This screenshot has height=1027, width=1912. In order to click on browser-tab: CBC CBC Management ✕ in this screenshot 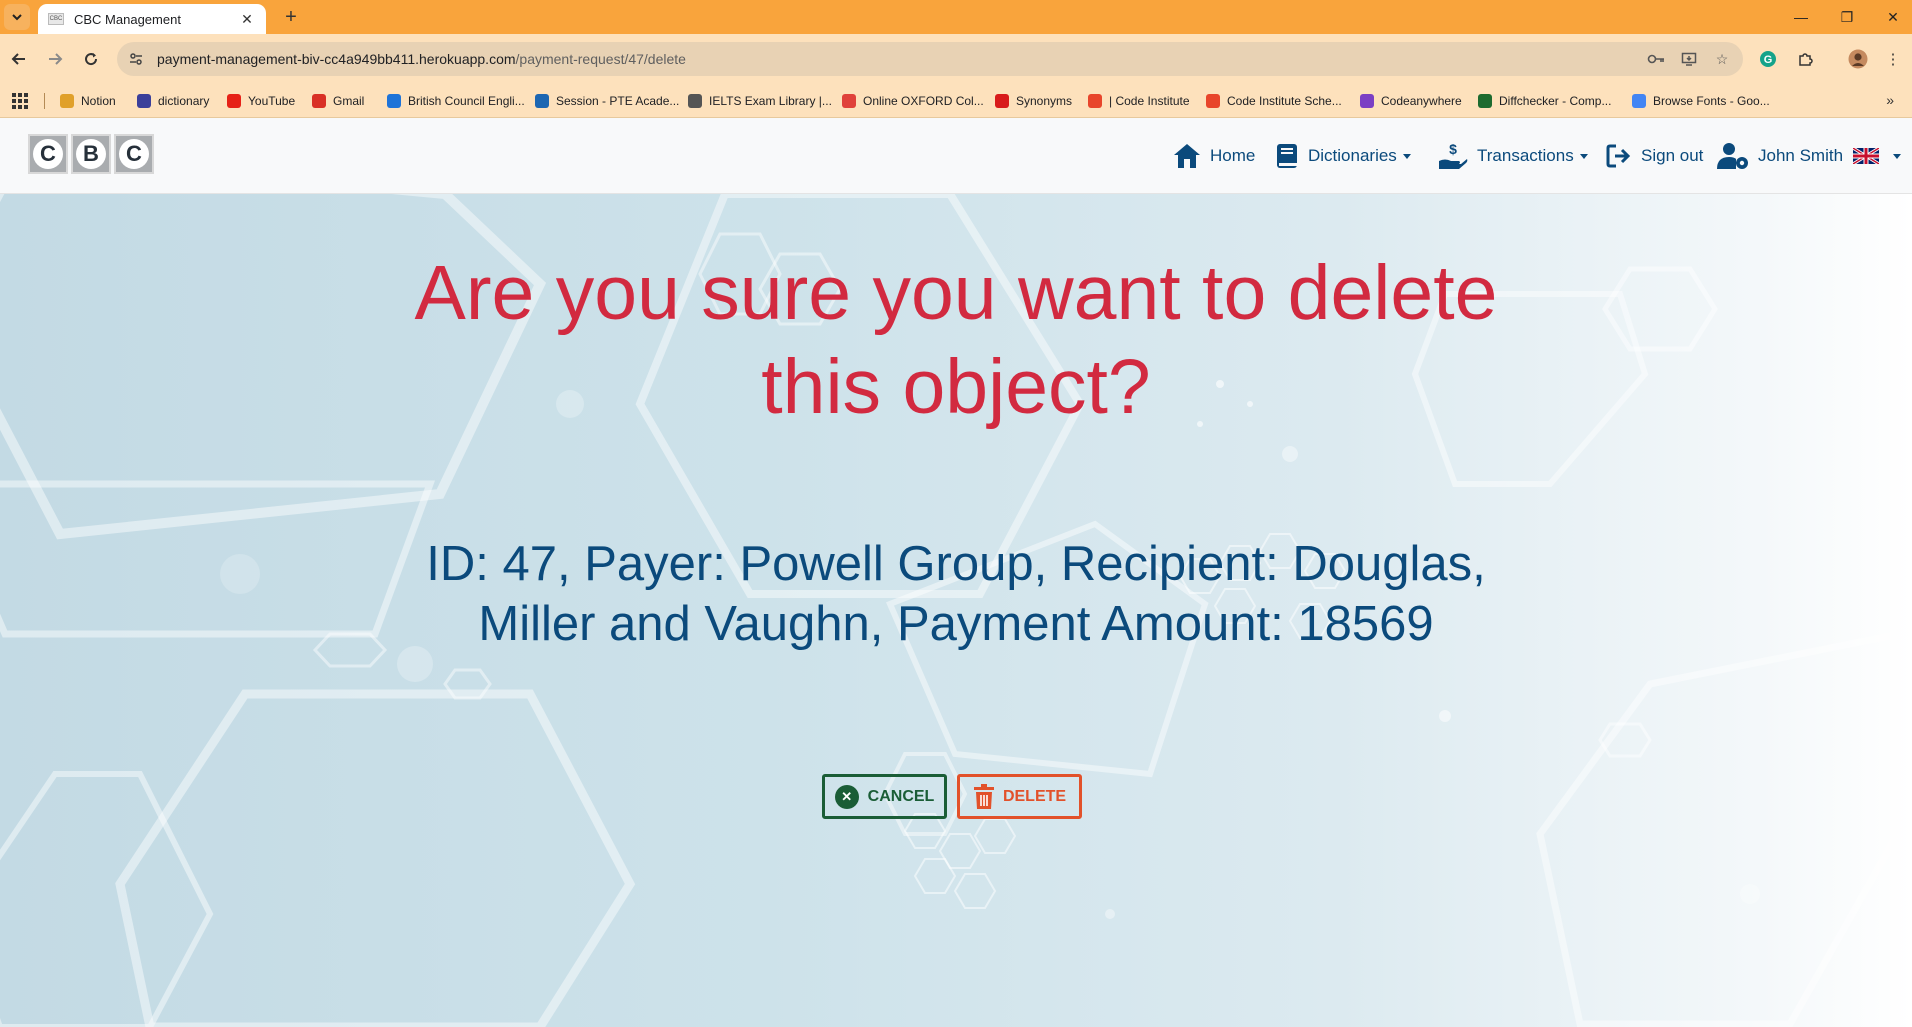, I will do `click(152, 19)`.